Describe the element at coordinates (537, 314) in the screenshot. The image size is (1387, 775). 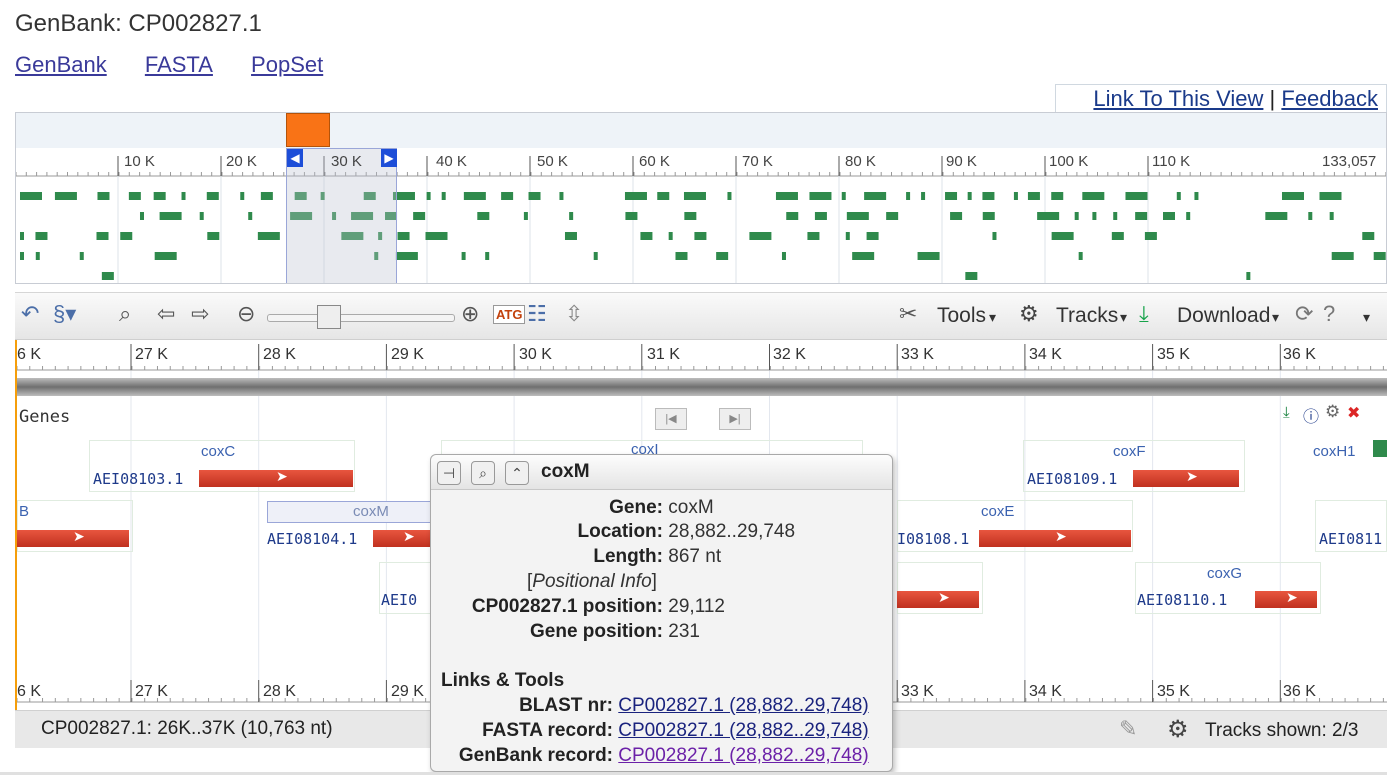
I see `track-settings-icon: ☷` at that location.